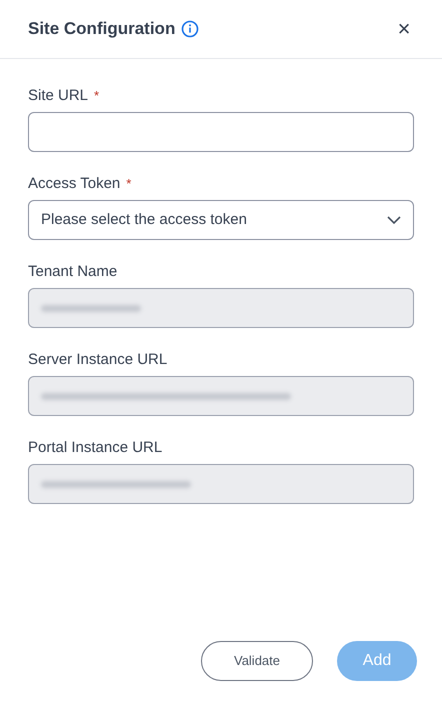 The width and height of the screenshot is (442, 706). Describe the element at coordinates (58, 96) in the screenshot. I see `field-label: Site URL` at that location.